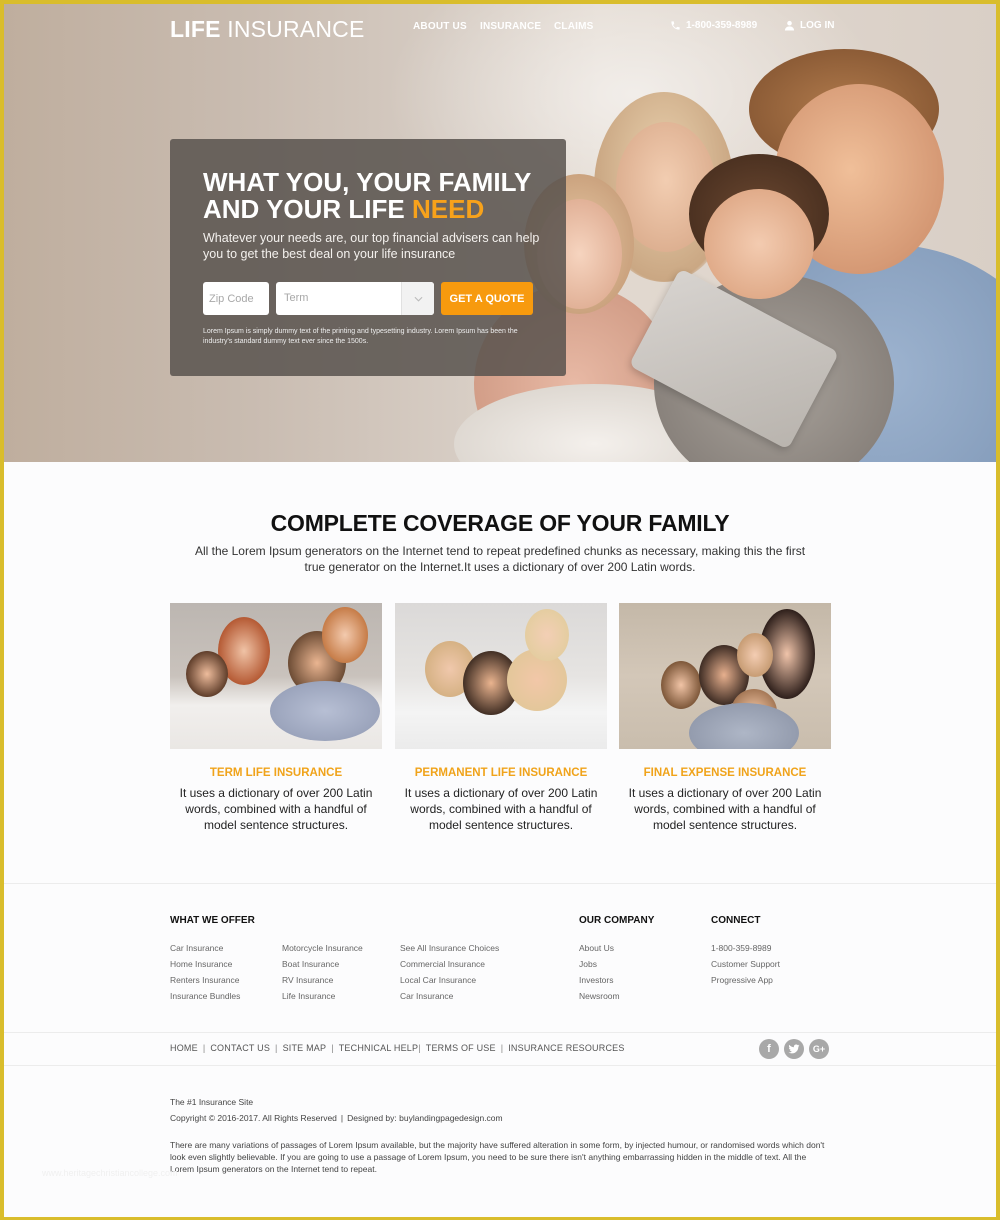 Image resolution: width=1000 pixels, height=1220 pixels. What do you see at coordinates (212, 1102) in the screenshot?
I see `footer-tagline: The #1 Insurance Site` at bounding box center [212, 1102].